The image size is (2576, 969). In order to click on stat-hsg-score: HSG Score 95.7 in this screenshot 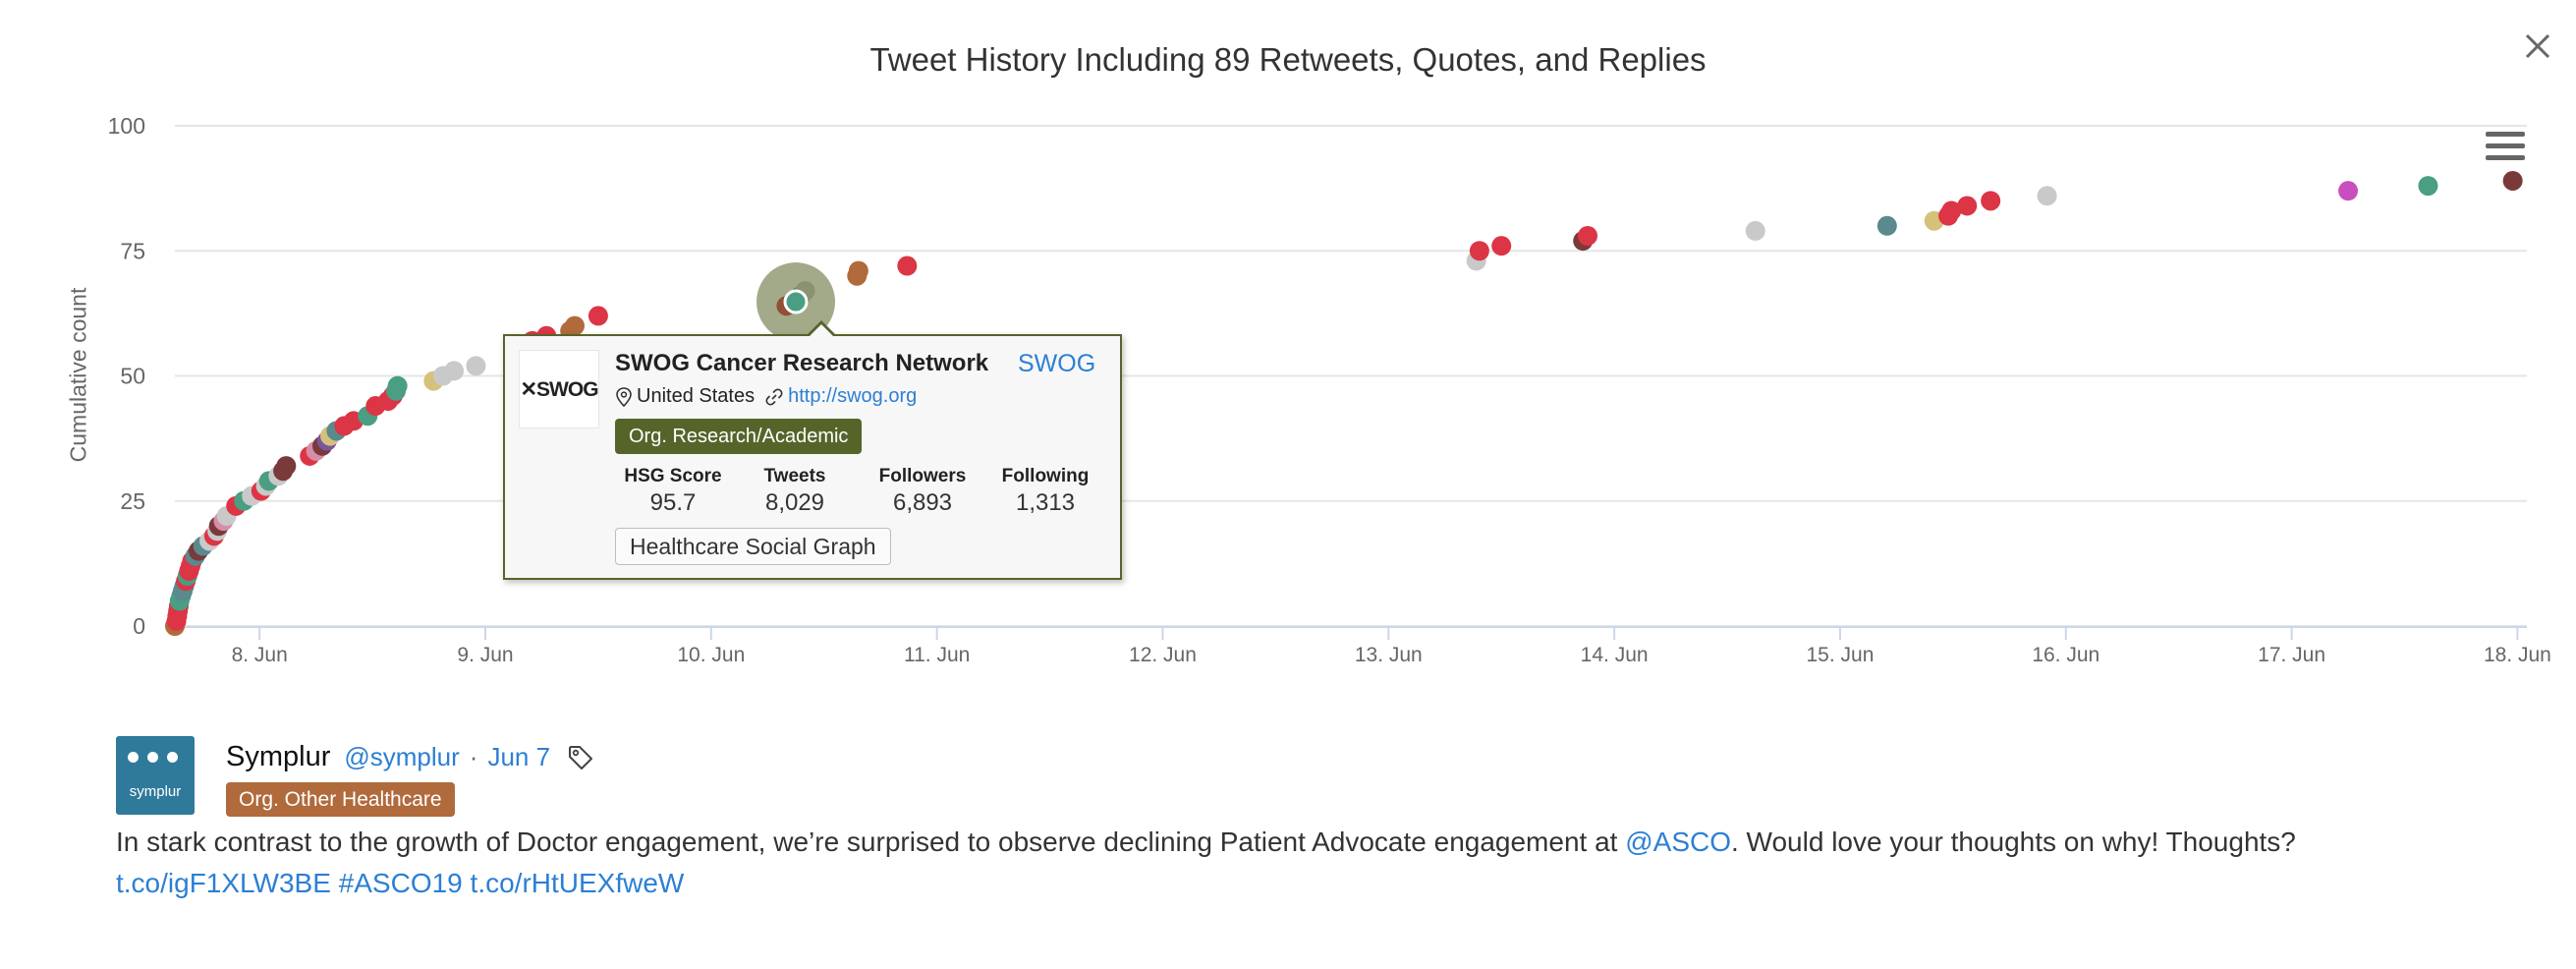, I will do `click(673, 491)`.